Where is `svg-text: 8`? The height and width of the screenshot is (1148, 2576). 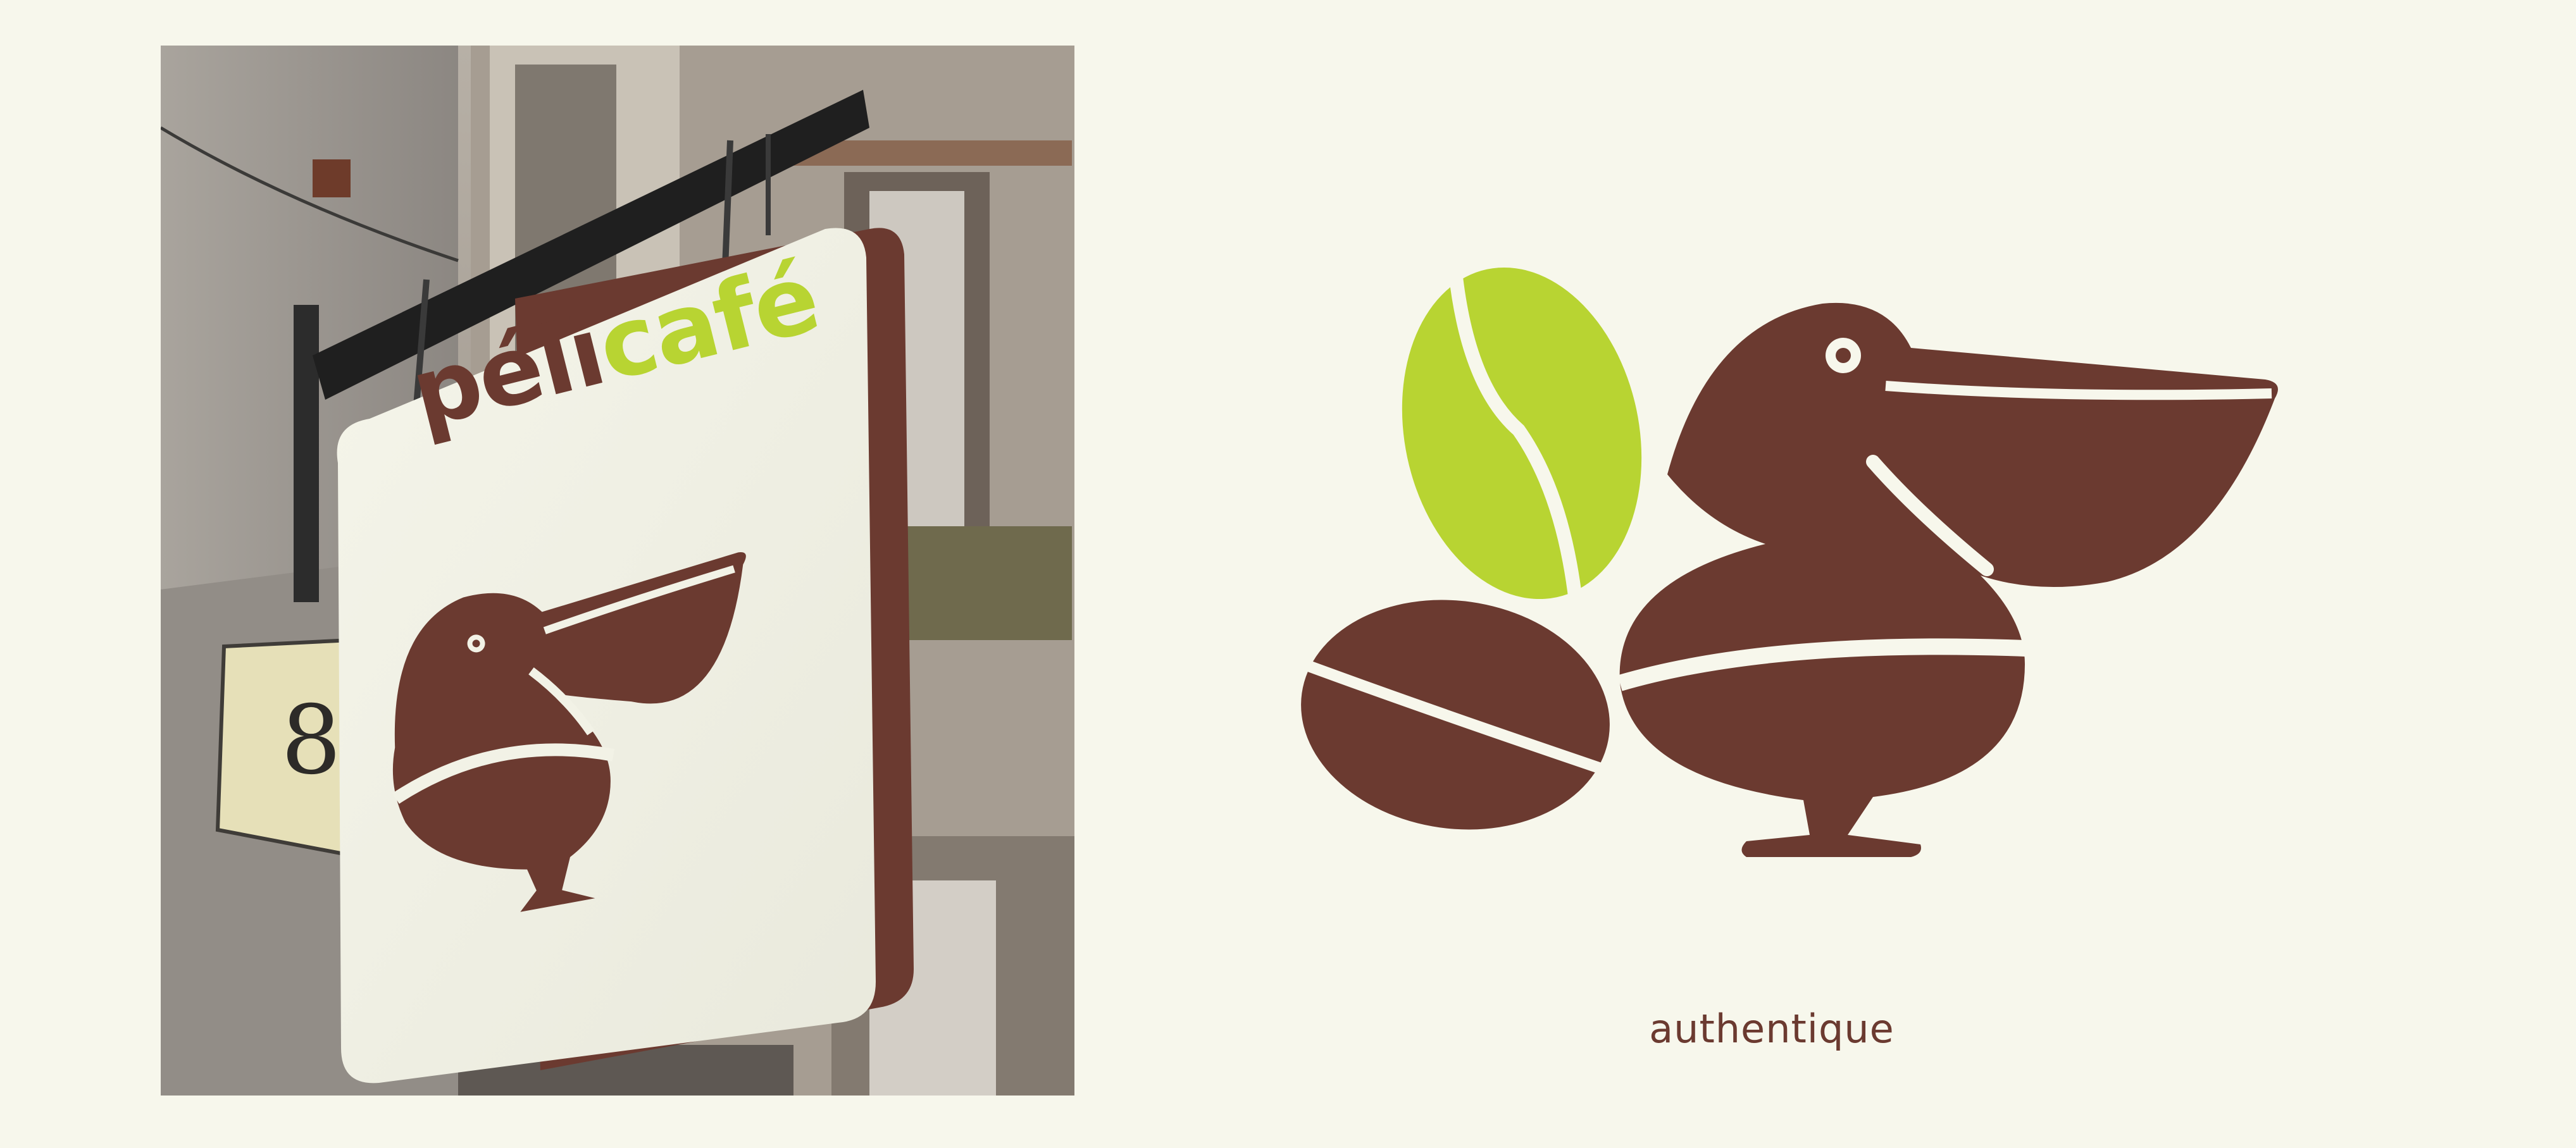 svg-text: 8 is located at coordinates (311, 741).